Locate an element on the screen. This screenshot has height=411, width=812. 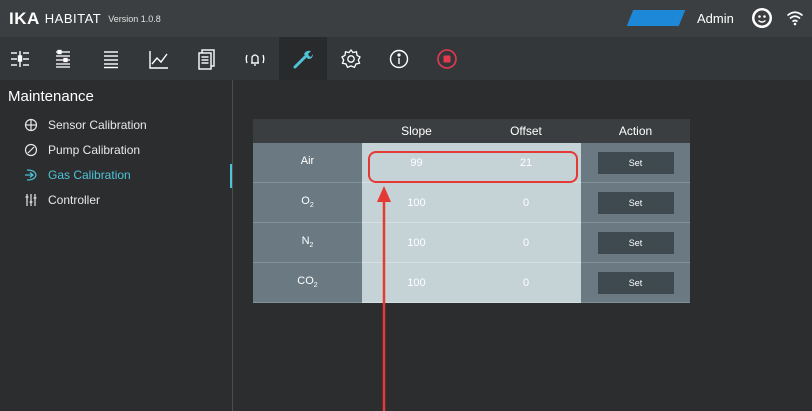
sidebar-item-label: Sensor Calibration is located at coordinates (97, 125).